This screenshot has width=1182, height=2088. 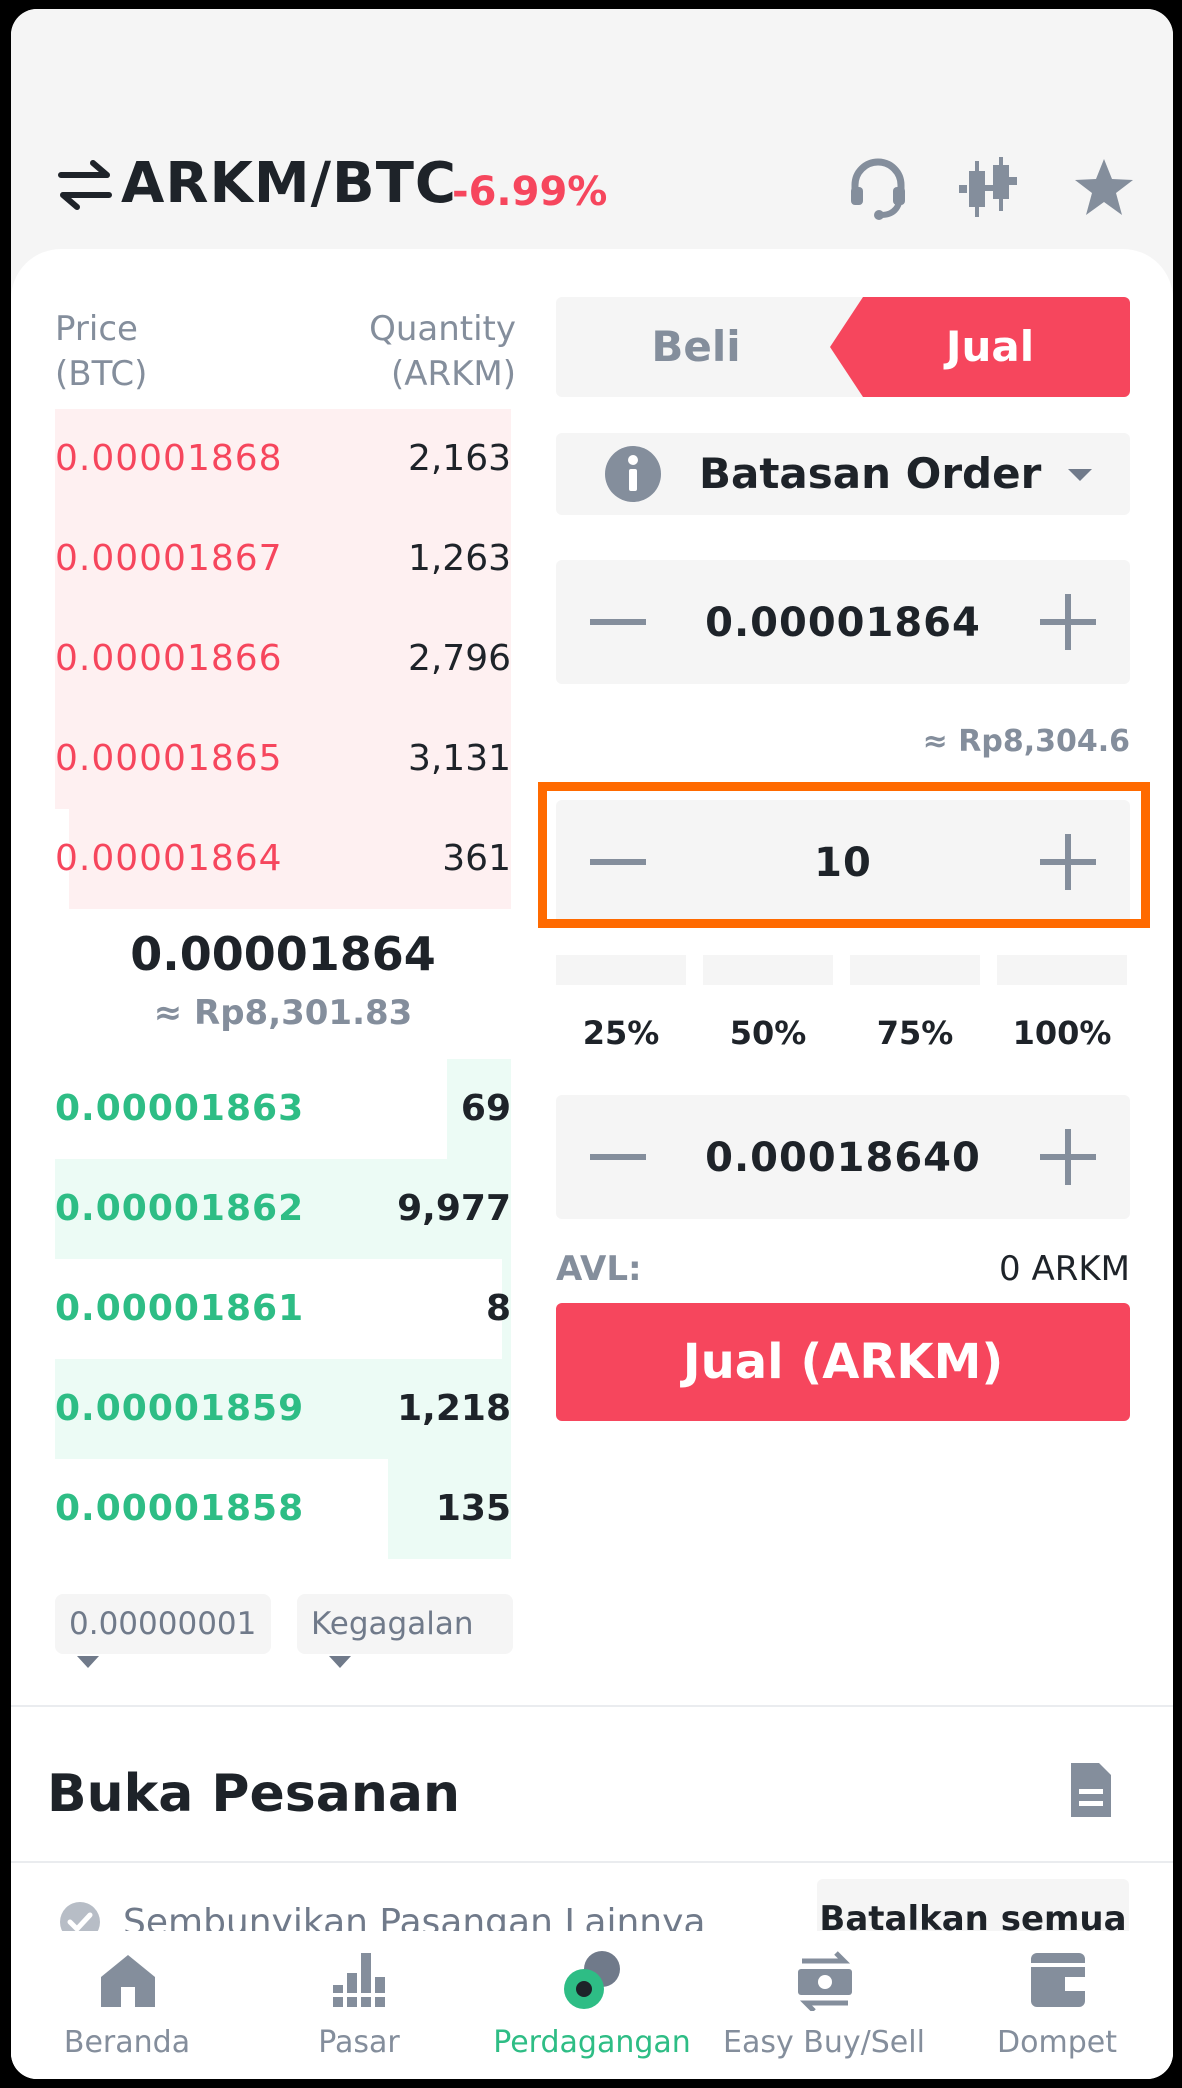 I want to click on order-type-label: Batasan Order, so click(x=870, y=473).